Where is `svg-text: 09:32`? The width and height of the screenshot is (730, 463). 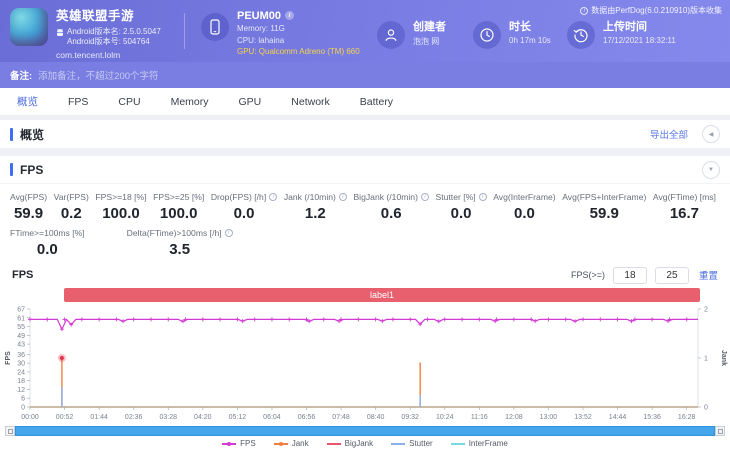 svg-text: 09:32 is located at coordinates (410, 417).